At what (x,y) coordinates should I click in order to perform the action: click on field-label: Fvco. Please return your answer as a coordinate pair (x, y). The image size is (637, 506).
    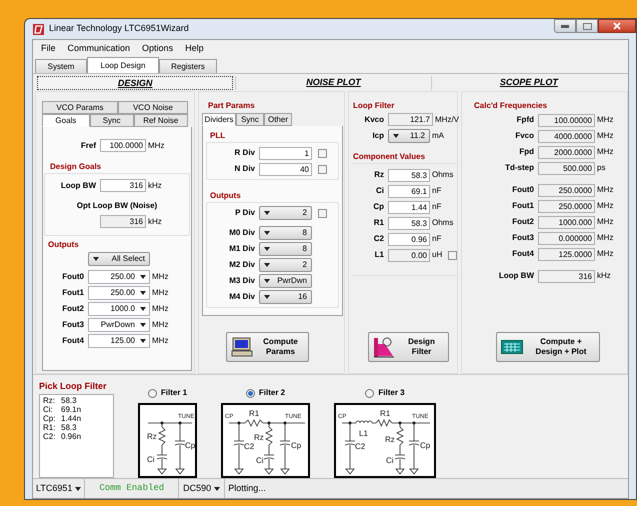
    Looking at the image, I should click on (524, 136).